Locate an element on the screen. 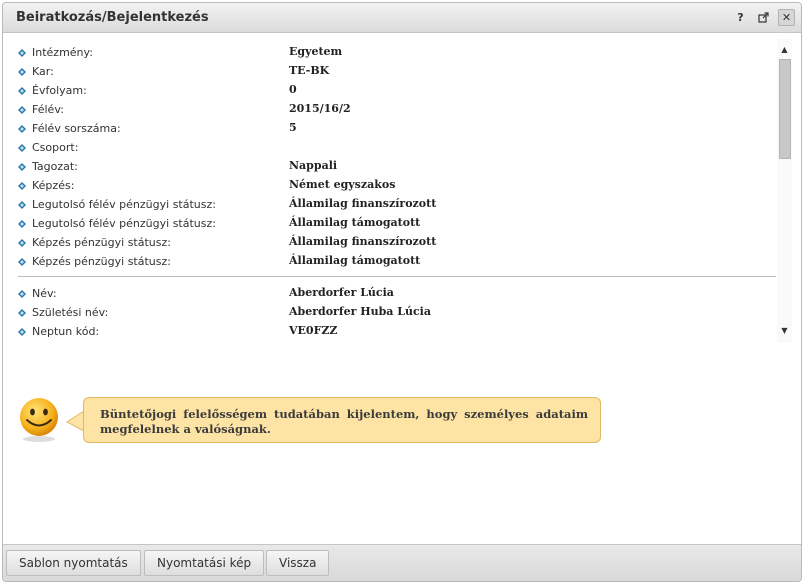  detail-row: Képzés: Német egyszakos is located at coordinates (395, 184).